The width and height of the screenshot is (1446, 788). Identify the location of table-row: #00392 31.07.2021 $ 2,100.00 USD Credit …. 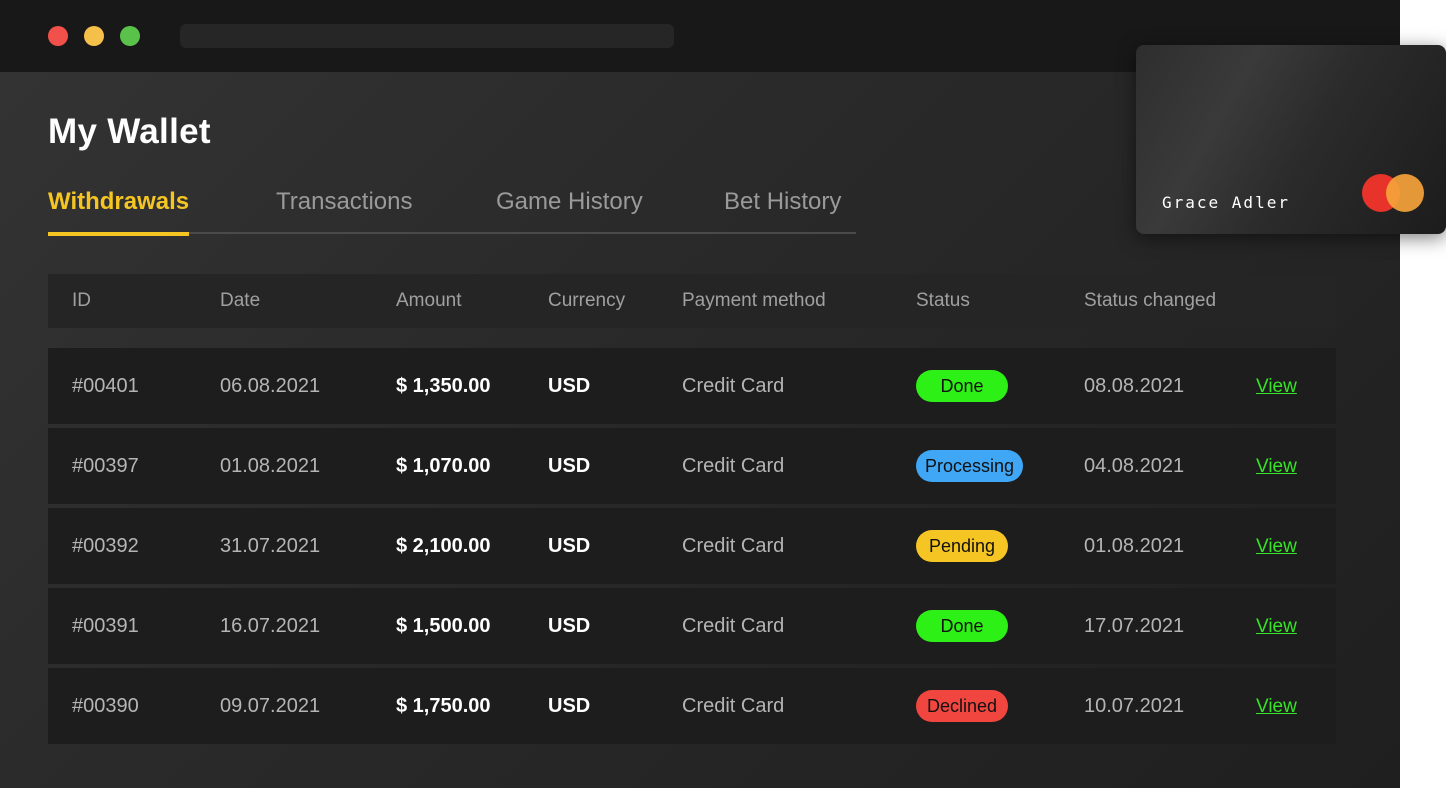
(692, 546).